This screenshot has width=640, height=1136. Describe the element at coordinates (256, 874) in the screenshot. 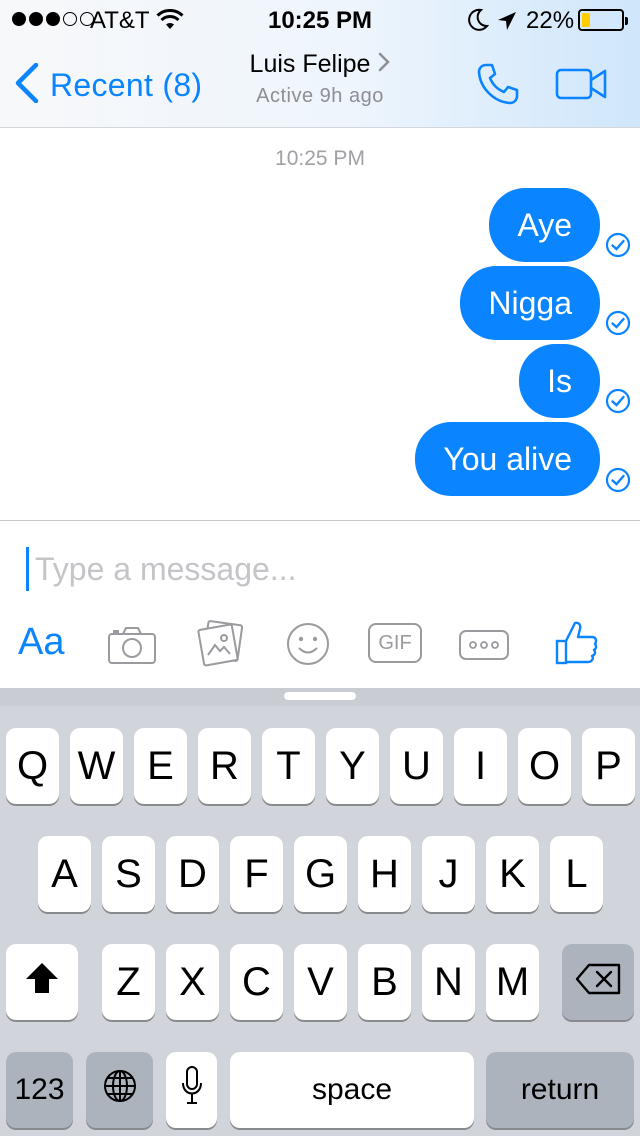

I see `key-f: F` at that location.